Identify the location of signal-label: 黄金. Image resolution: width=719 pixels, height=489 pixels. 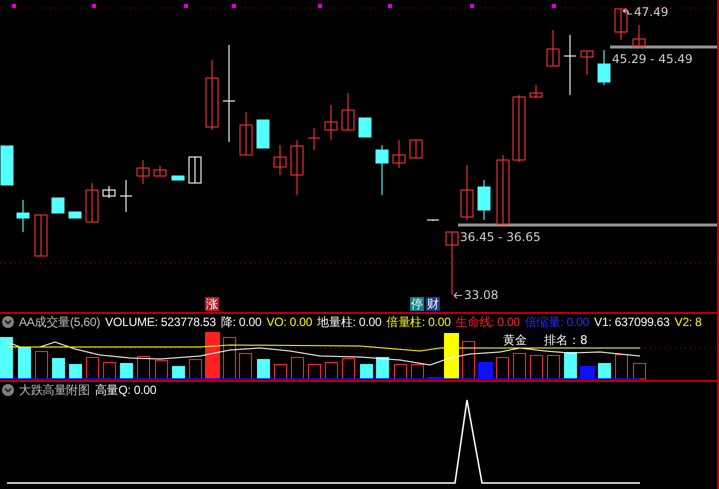
(515, 340).